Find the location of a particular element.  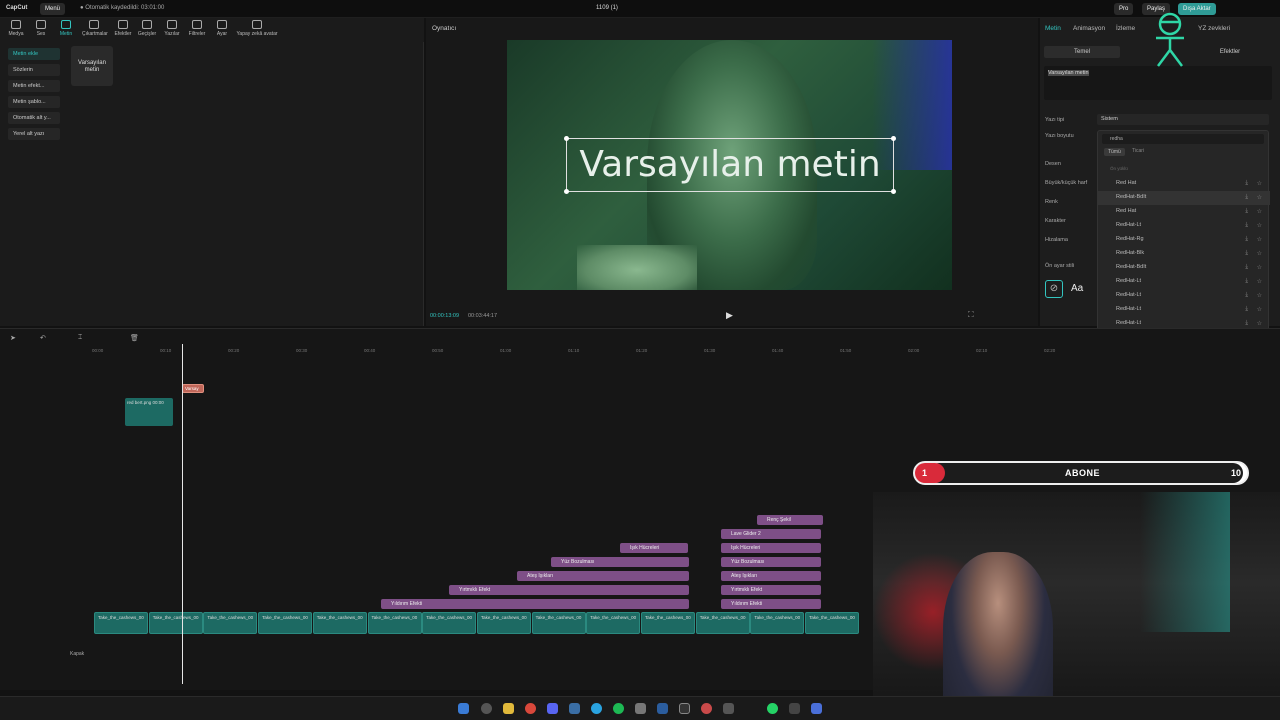

image-clip: red bert.png 00:00 is located at coordinates (149, 412).